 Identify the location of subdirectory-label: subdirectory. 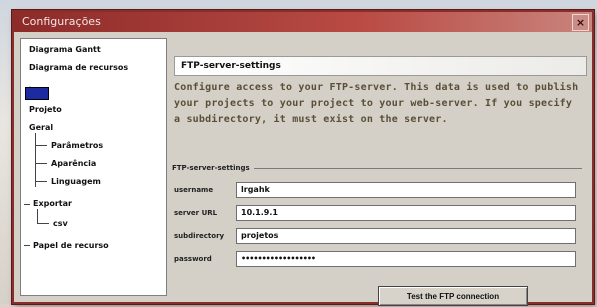
(199, 236).